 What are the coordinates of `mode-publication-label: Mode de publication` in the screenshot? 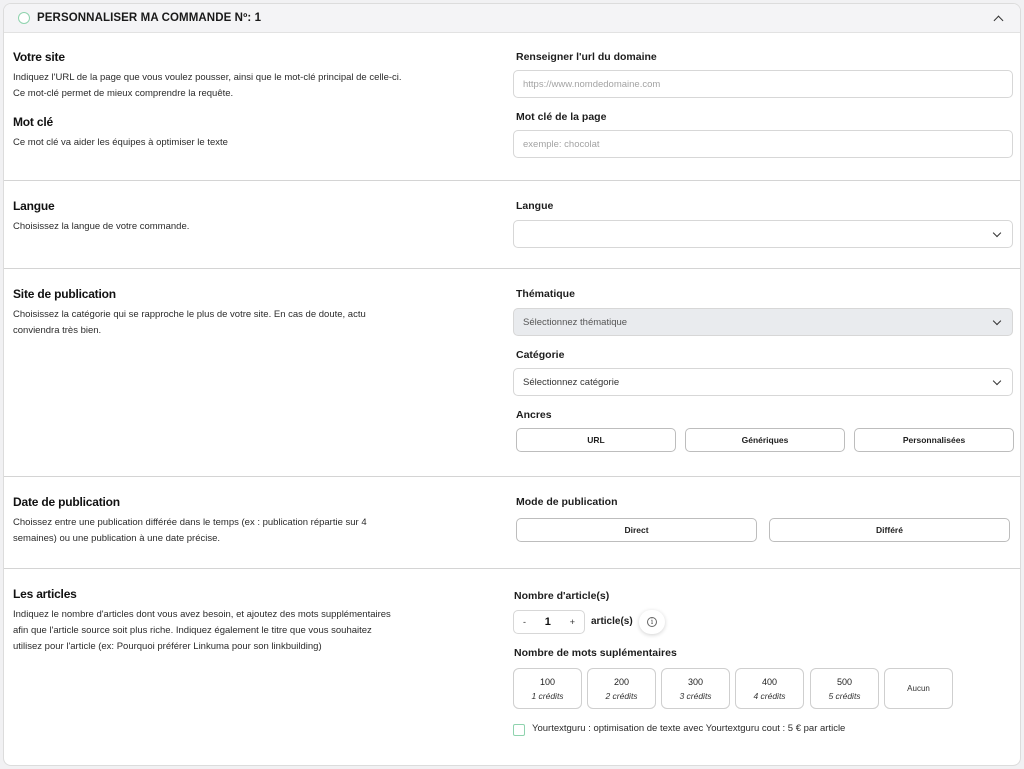 It's located at (567, 502).